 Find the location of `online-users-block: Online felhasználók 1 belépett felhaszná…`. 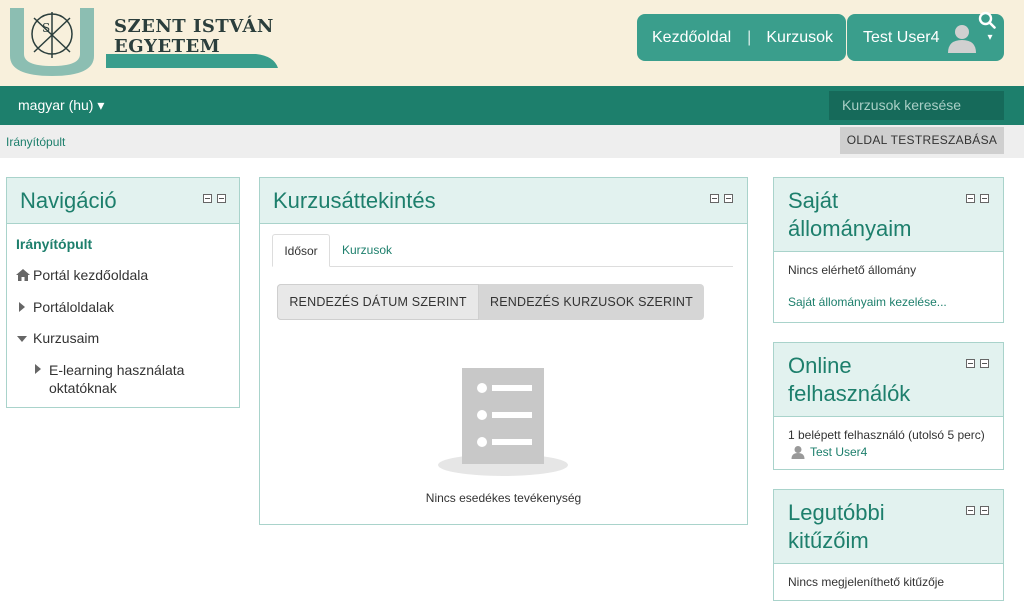

online-users-block: Online felhasználók 1 belépett felhaszná… is located at coordinates (888, 406).